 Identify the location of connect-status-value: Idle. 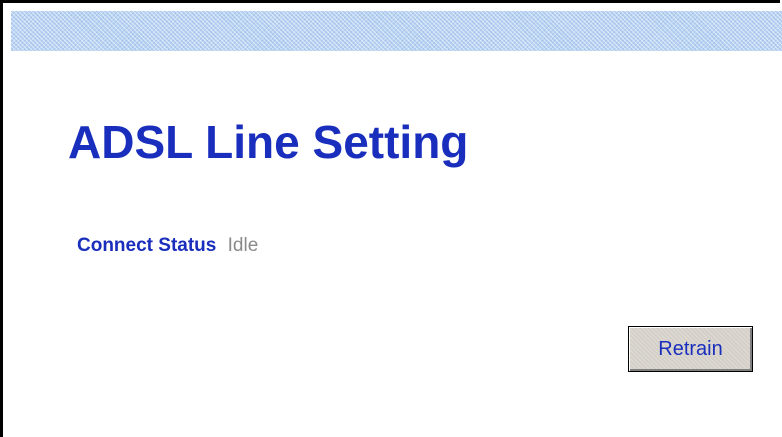
(243, 245).